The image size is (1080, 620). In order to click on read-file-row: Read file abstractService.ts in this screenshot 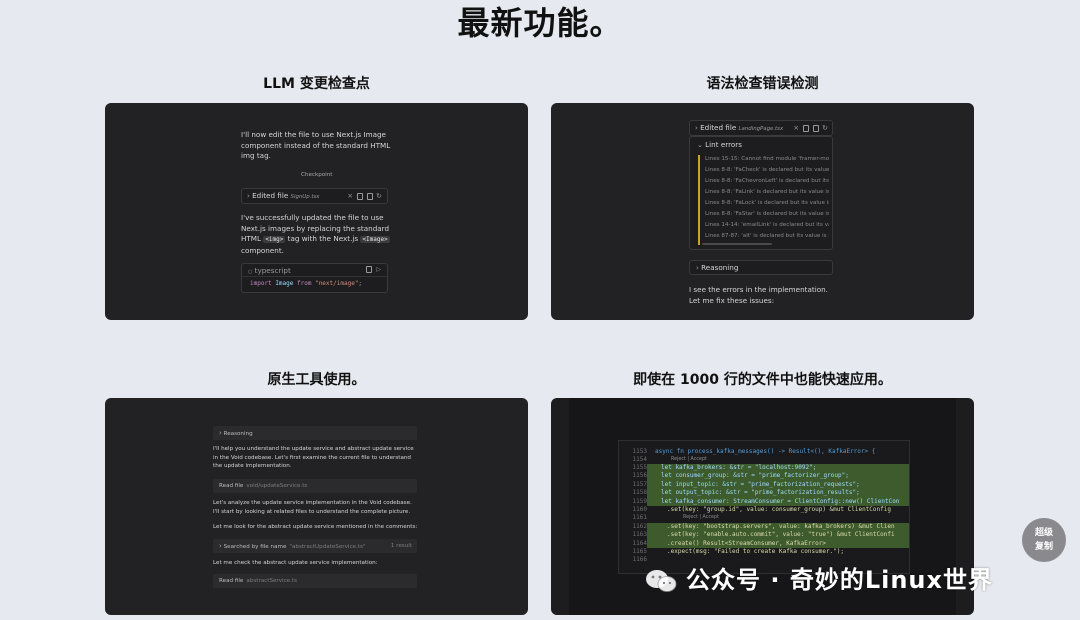, I will do `click(315, 581)`.